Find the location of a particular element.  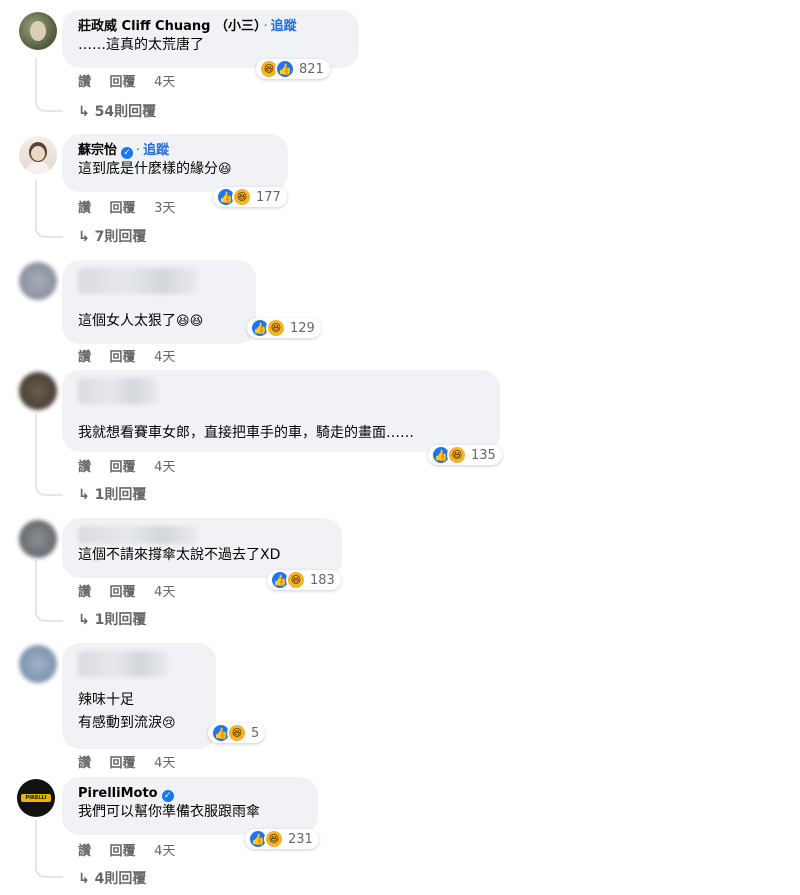

reaction-summary: 👍 😆 183 is located at coordinates (304, 580).